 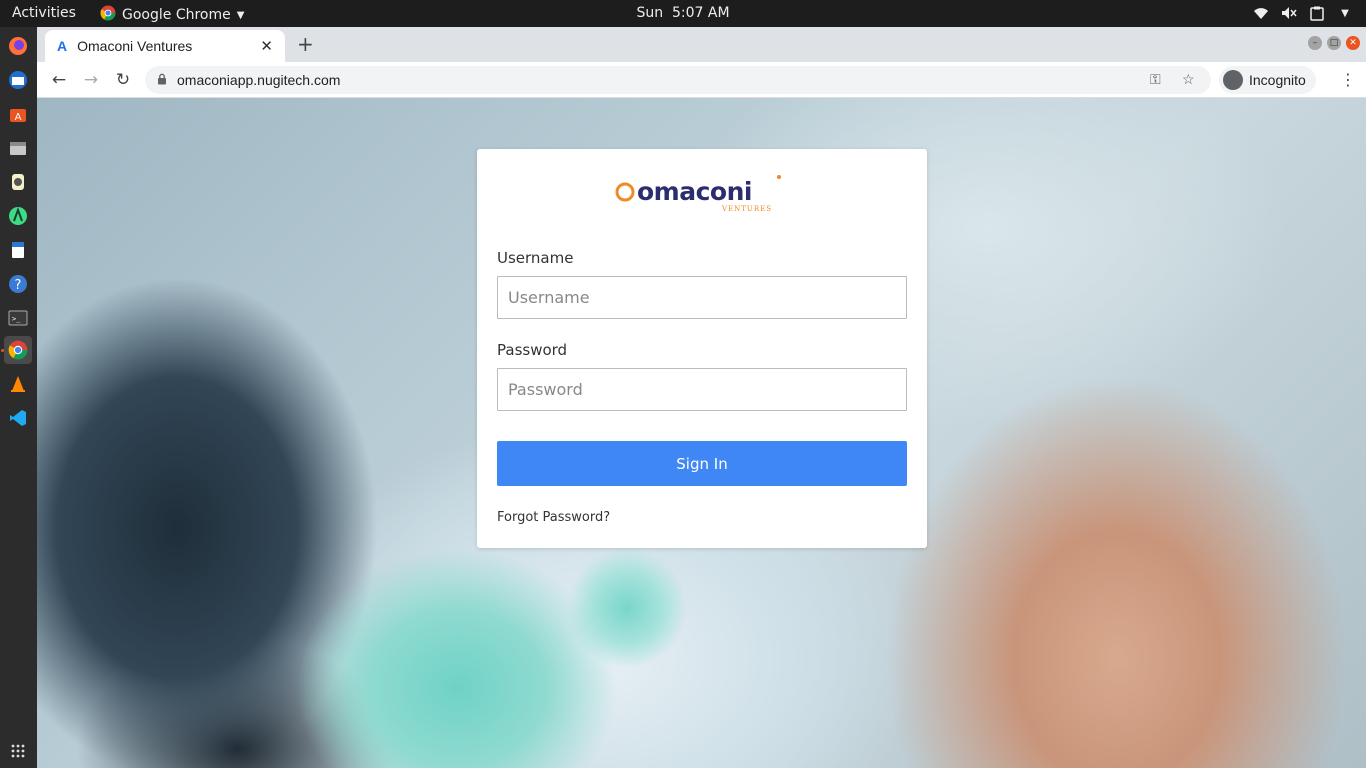 I want to click on more-options-icon: ⋮, so click(x=1348, y=79).